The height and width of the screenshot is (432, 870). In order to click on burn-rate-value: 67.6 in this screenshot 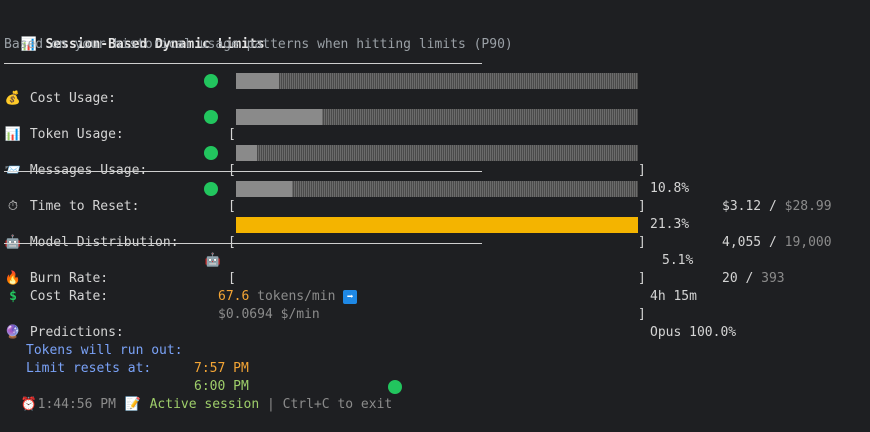, I will do `click(234, 296)`.